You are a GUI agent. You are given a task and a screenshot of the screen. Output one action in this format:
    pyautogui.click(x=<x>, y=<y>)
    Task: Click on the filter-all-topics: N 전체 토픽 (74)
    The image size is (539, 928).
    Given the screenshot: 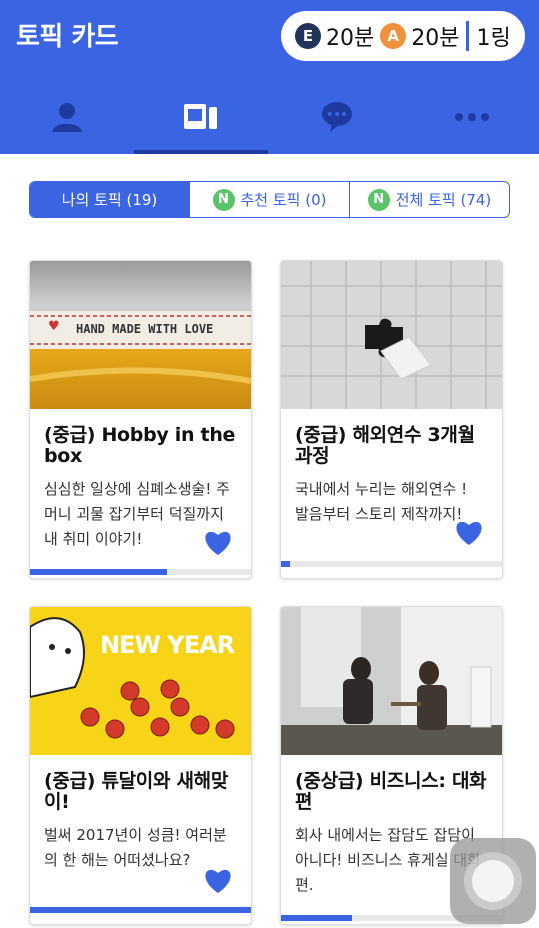 What is the action you would take?
    pyautogui.click(x=429, y=199)
    